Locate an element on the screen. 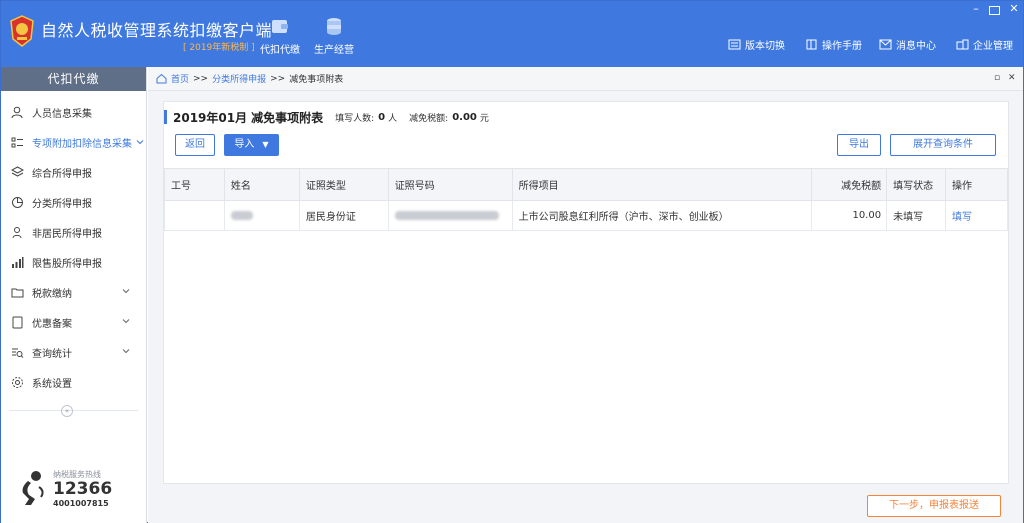 This screenshot has width=1024, height=523. close-button: ✕ is located at coordinates (1014, 9).